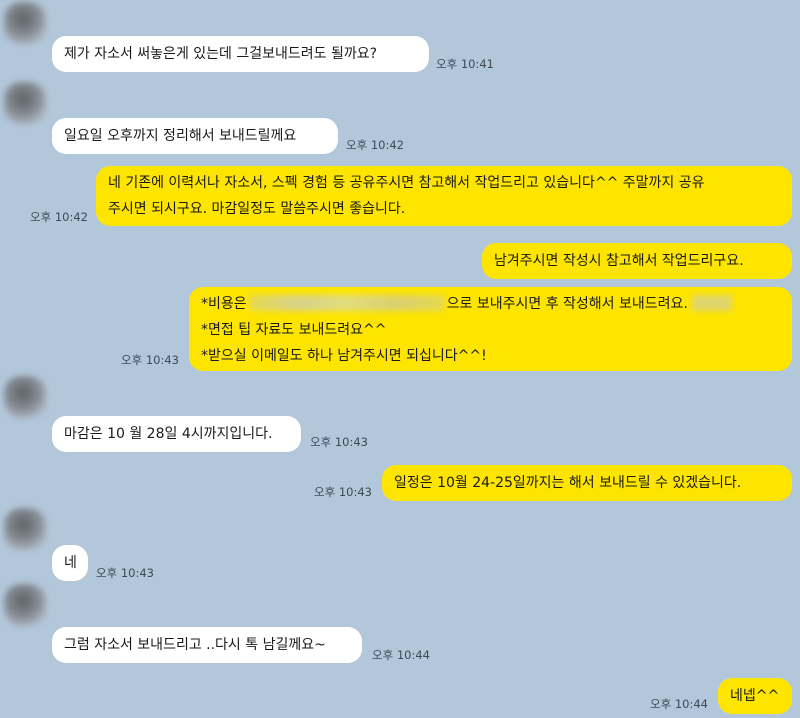 Image resolution: width=800 pixels, height=718 pixels. Describe the element at coordinates (346, 303) in the screenshot. I see `redacted-amount` at that location.